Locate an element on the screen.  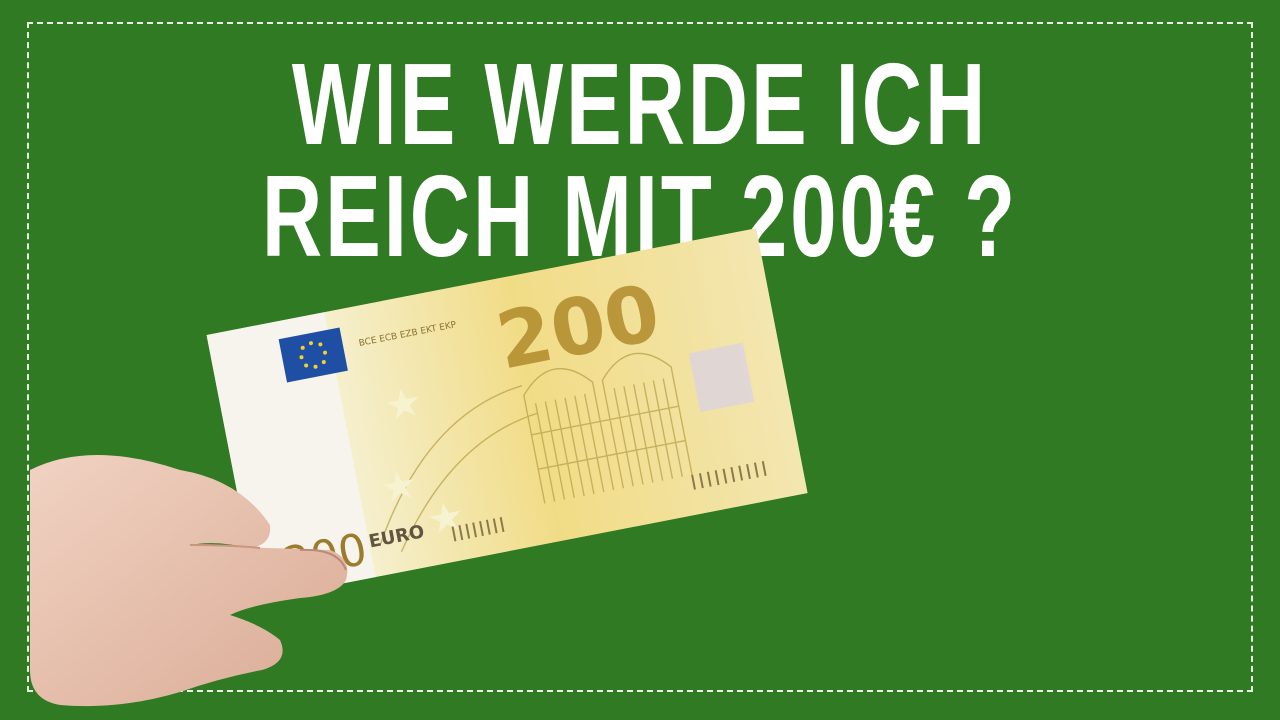
hand-holding-note is located at coordinates (189, 581).